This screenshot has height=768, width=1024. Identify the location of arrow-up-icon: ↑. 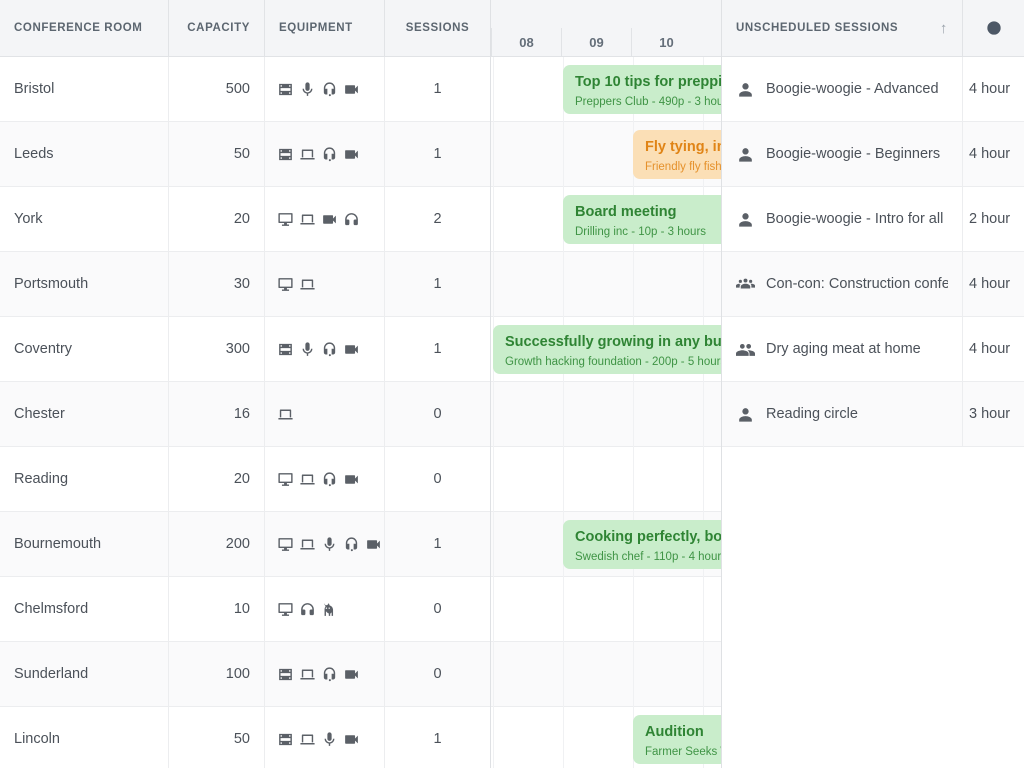
(944, 28).